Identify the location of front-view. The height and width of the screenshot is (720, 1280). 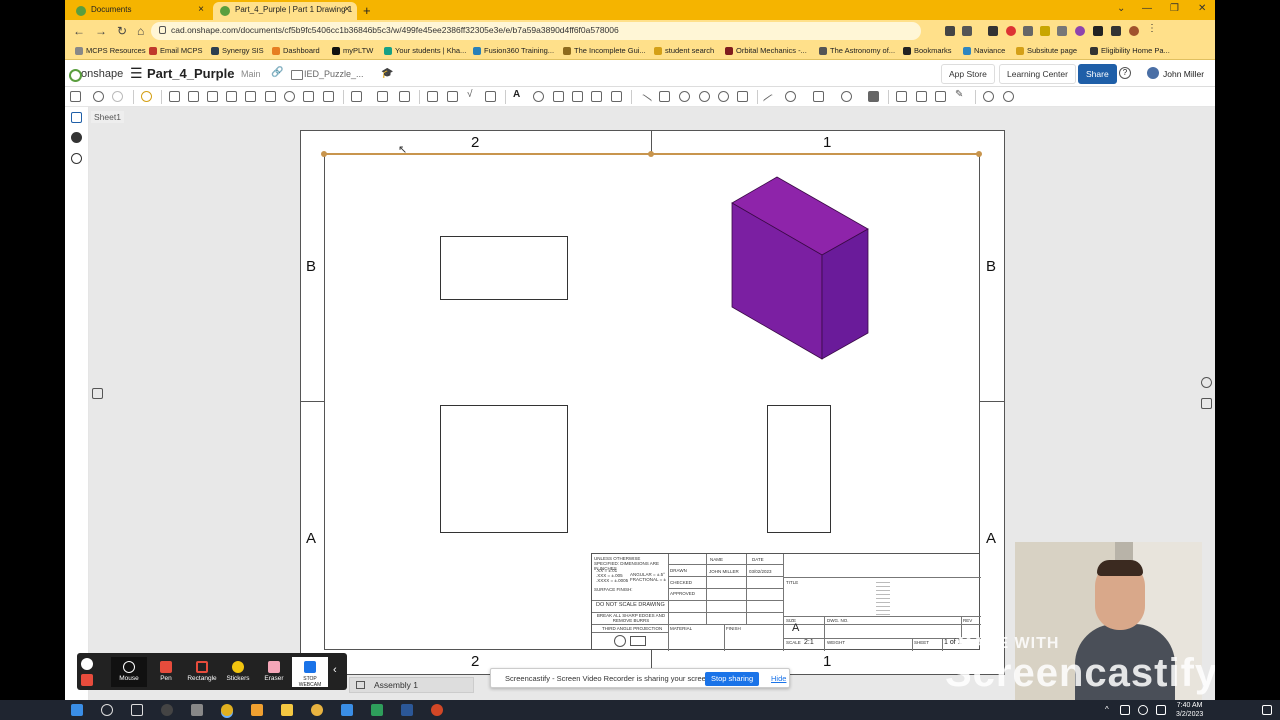
(504, 469).